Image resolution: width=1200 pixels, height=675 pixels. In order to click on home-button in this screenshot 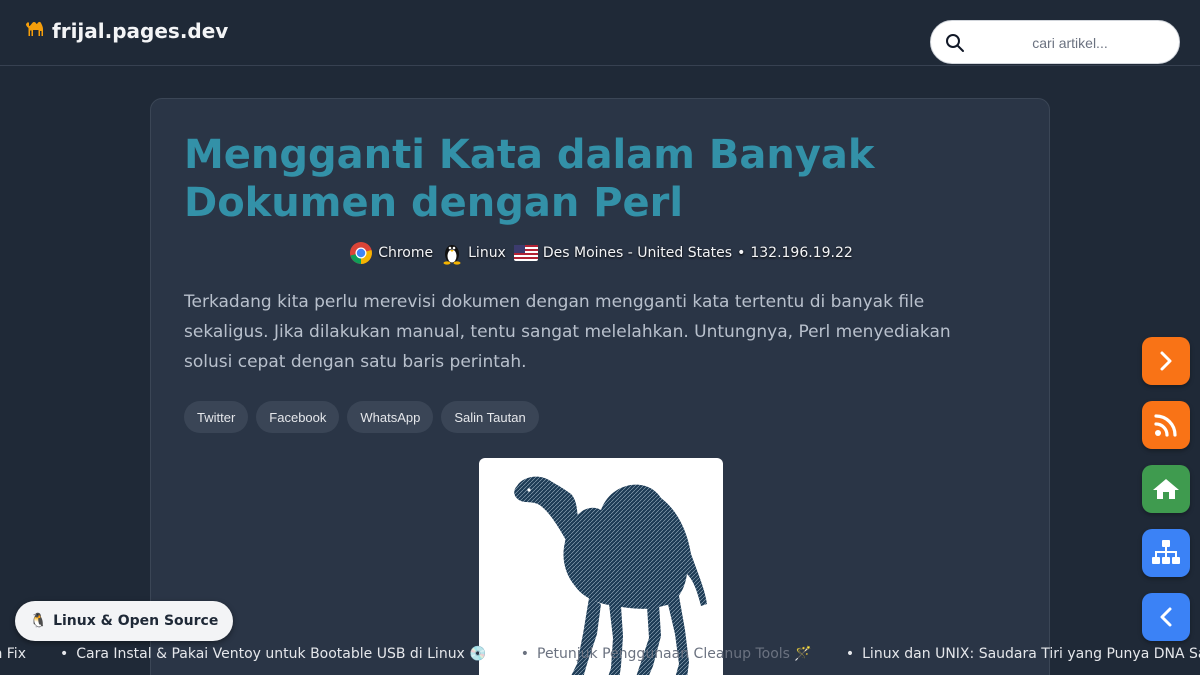, I will do `click(1166, 489)`.